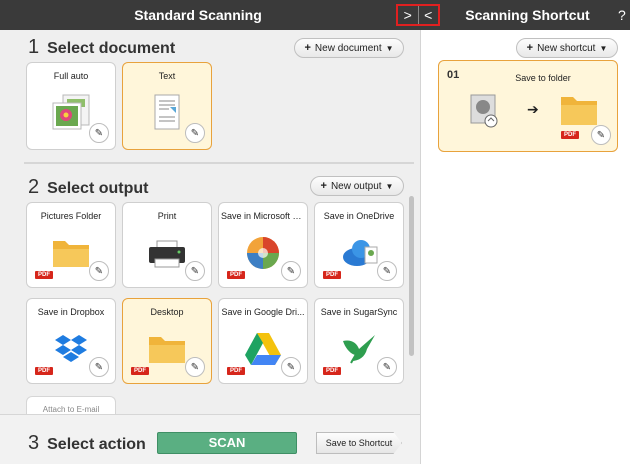  Describe the element at coordinates (227, 443) in the screenshot. I see `scan-button: SCAN` at that location.